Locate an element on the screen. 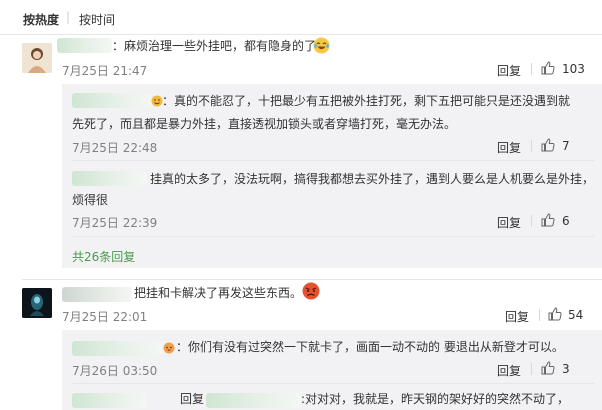 The height and width of the screenshot is (410, 602). avatar-portrait-icon is located at coordinates (37, 58).